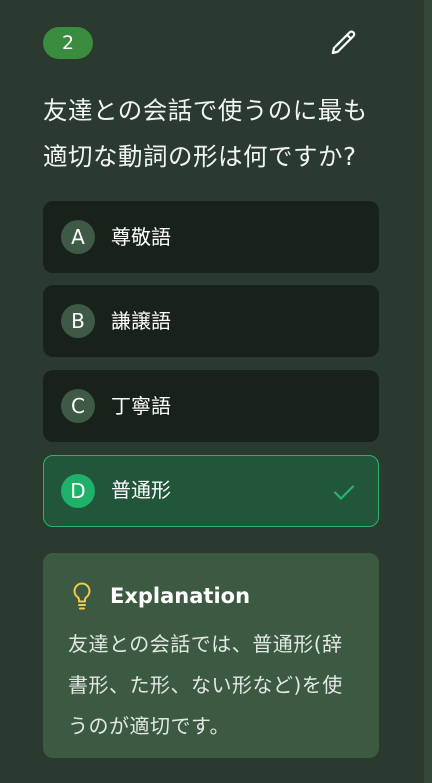 This screenshot has height=783, width=432. Describe the element at coordinates (78, 491) in the screenshot. I see `option-letter: D` at that location.